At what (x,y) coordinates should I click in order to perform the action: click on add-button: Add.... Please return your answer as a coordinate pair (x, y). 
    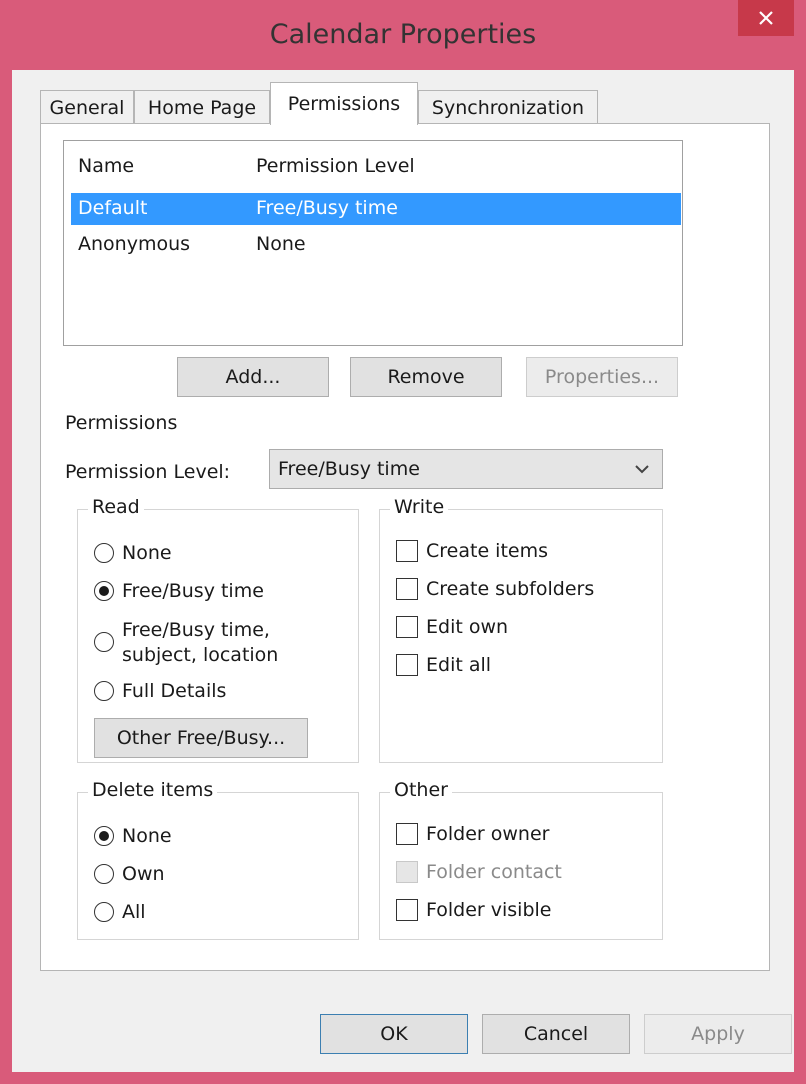
    Looking at the image, I should click on (253, 377).